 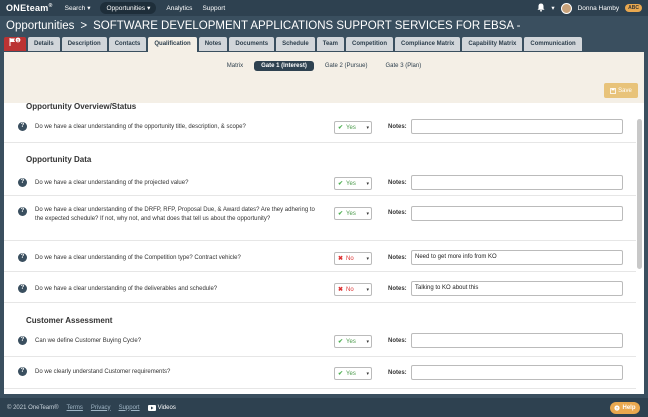 I want to click on footer-link-support: Support, so click(x=129, y=408).